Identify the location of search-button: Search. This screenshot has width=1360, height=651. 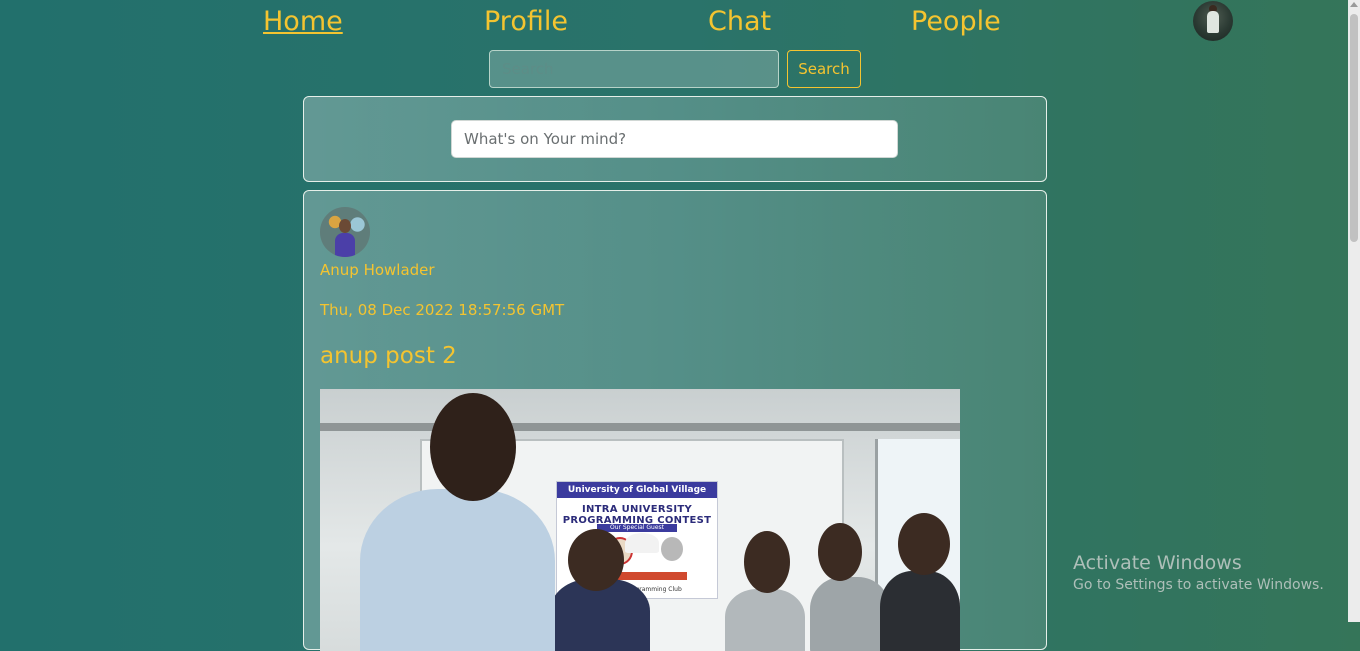
(824, 69).